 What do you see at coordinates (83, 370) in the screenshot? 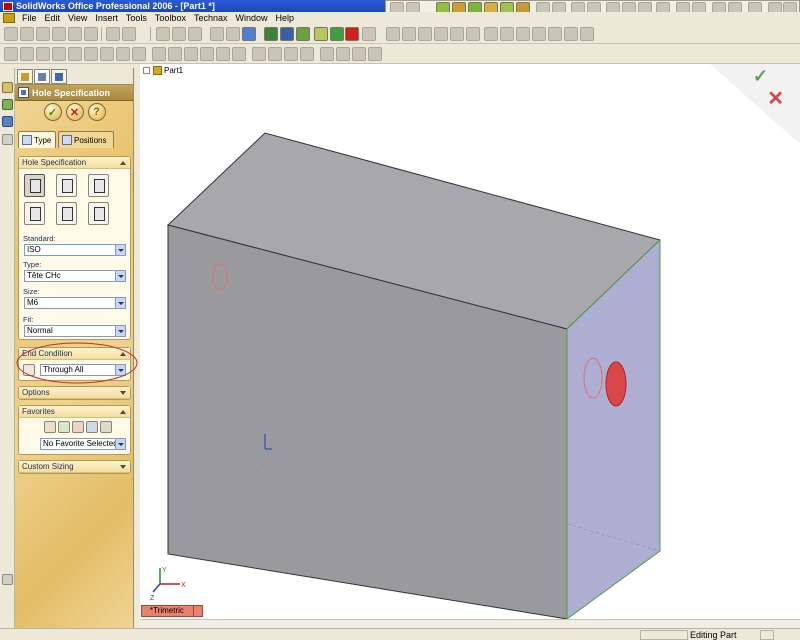
I see `end-condition-select: Through All` at bounding box center [83, 370].